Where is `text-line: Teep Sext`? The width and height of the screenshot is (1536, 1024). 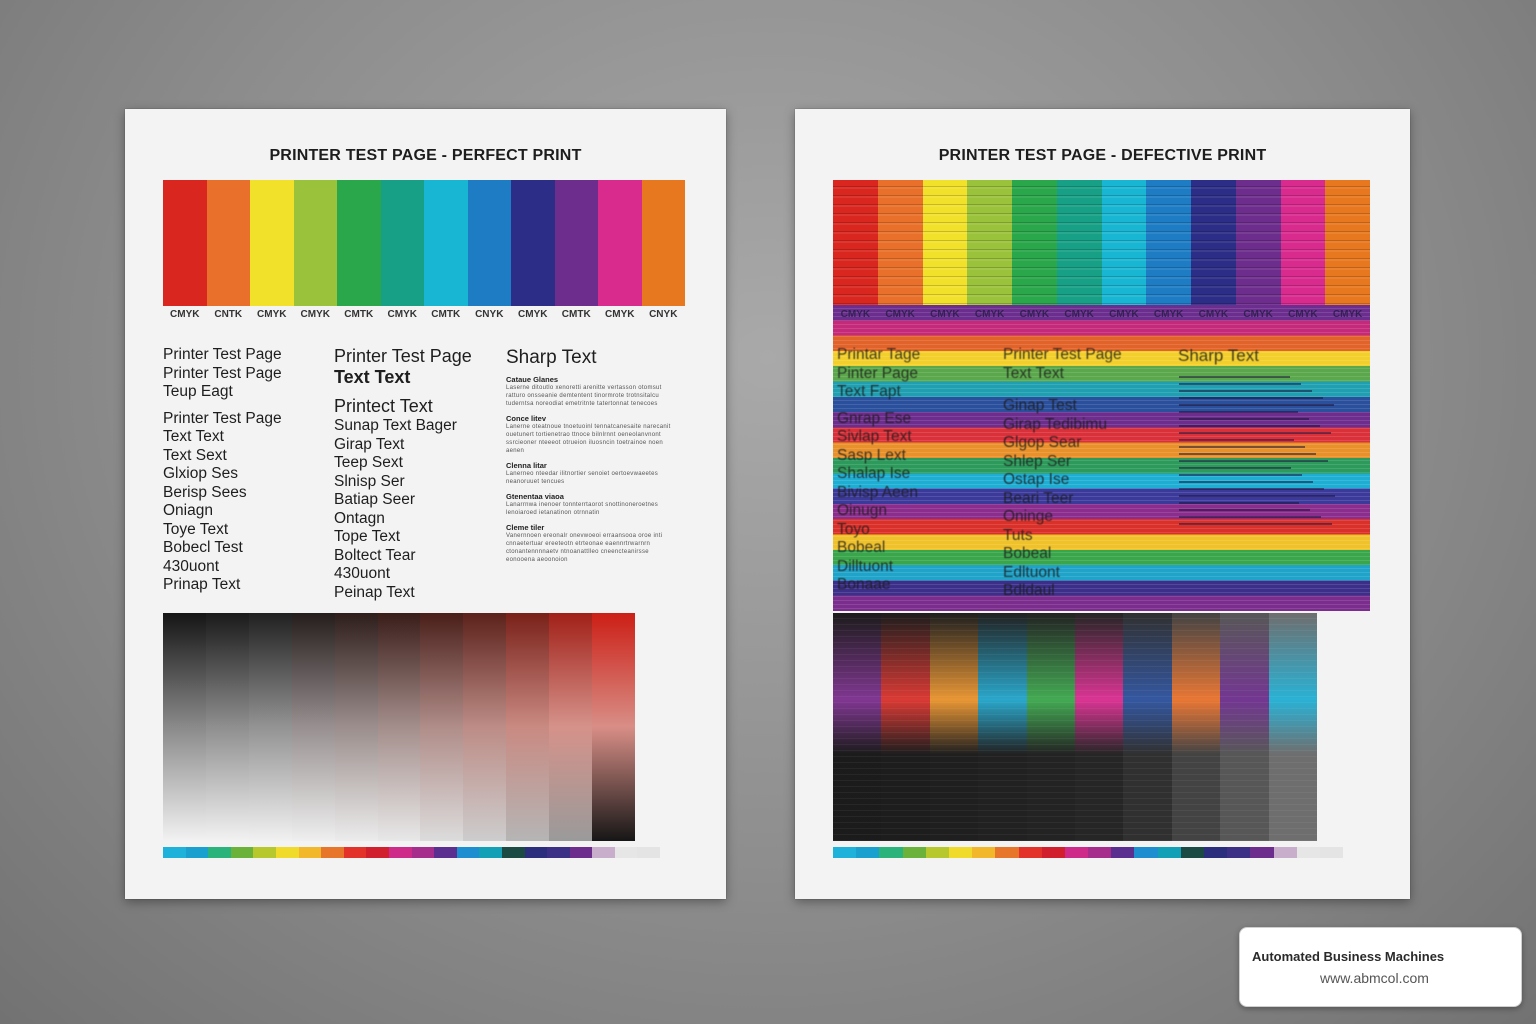
text-line: Teep Sext is located at coordinates (368, 462).